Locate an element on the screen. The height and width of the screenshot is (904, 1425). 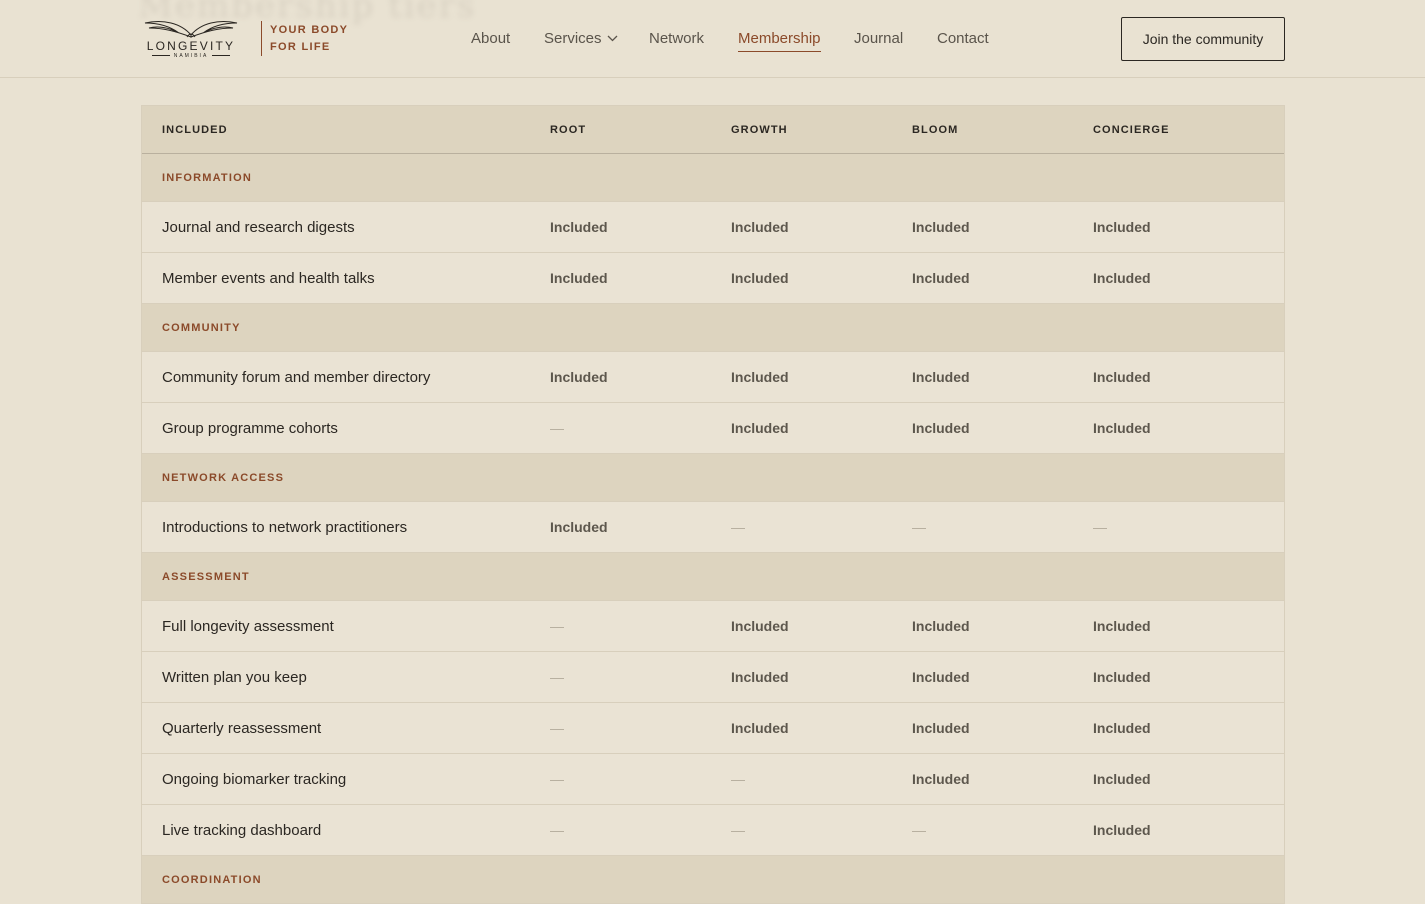
nav-about: About is located at coordinates (490, 39).